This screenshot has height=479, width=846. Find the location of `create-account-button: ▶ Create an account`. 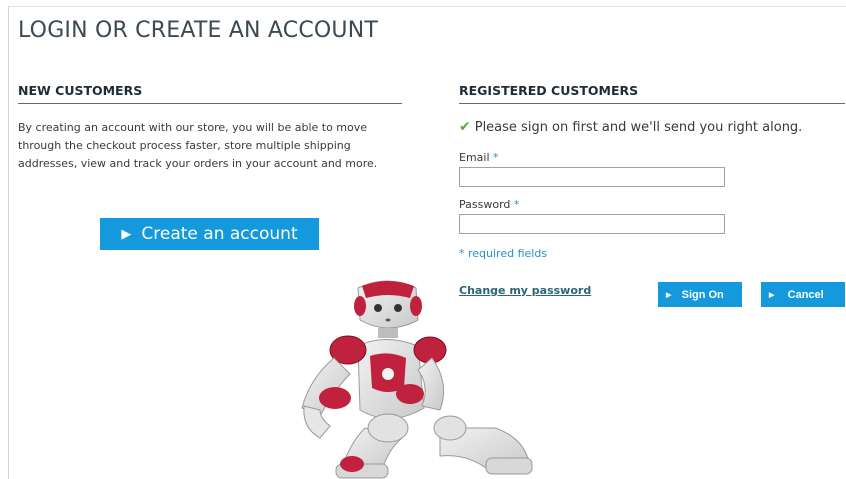

create-account-button: ▶ Create an account is located at coordinates (209, 234).